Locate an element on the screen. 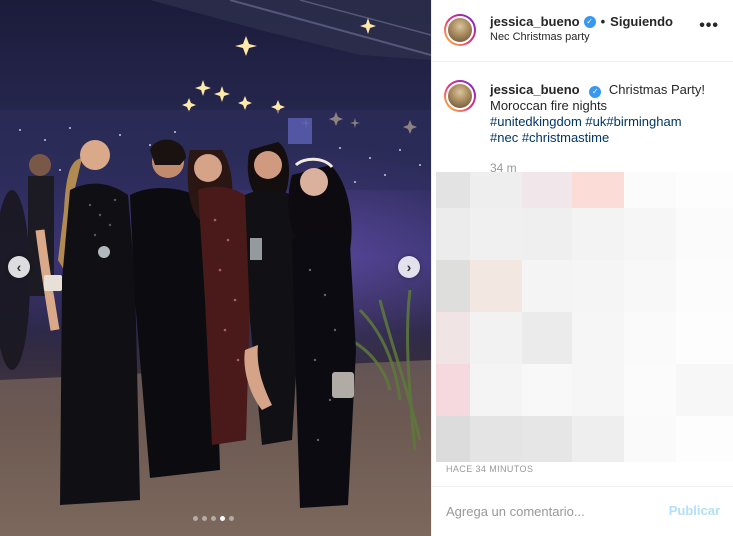  comment-input is located at coordinates (551, 511).